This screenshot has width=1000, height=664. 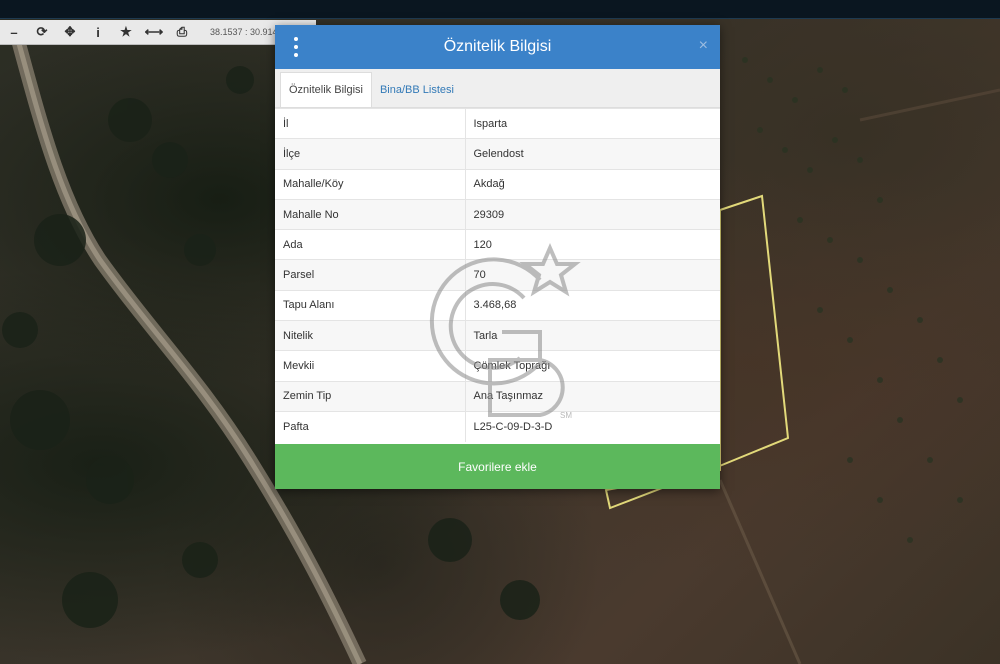 What do you see at coordinates (592, 335) in the screenshot?
I see `row-value: Tarla` at bounding box center [592, 335].